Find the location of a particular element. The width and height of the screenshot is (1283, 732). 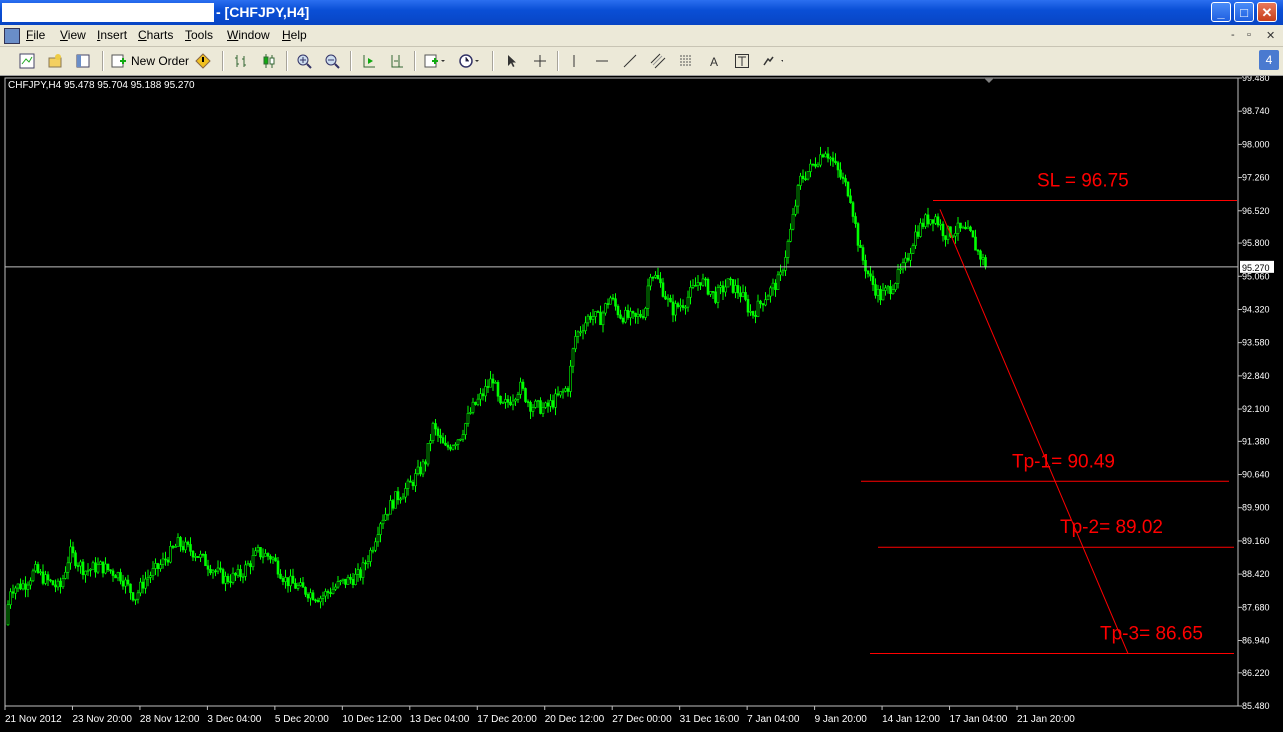

mdi-restore-button: ▫ is located at coordinates (1249, 35).